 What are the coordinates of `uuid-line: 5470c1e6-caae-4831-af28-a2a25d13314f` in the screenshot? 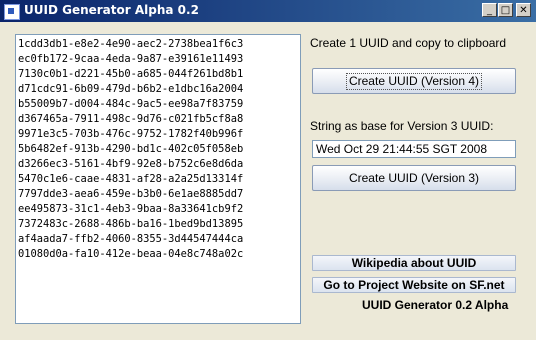 It's located at (131, 179).